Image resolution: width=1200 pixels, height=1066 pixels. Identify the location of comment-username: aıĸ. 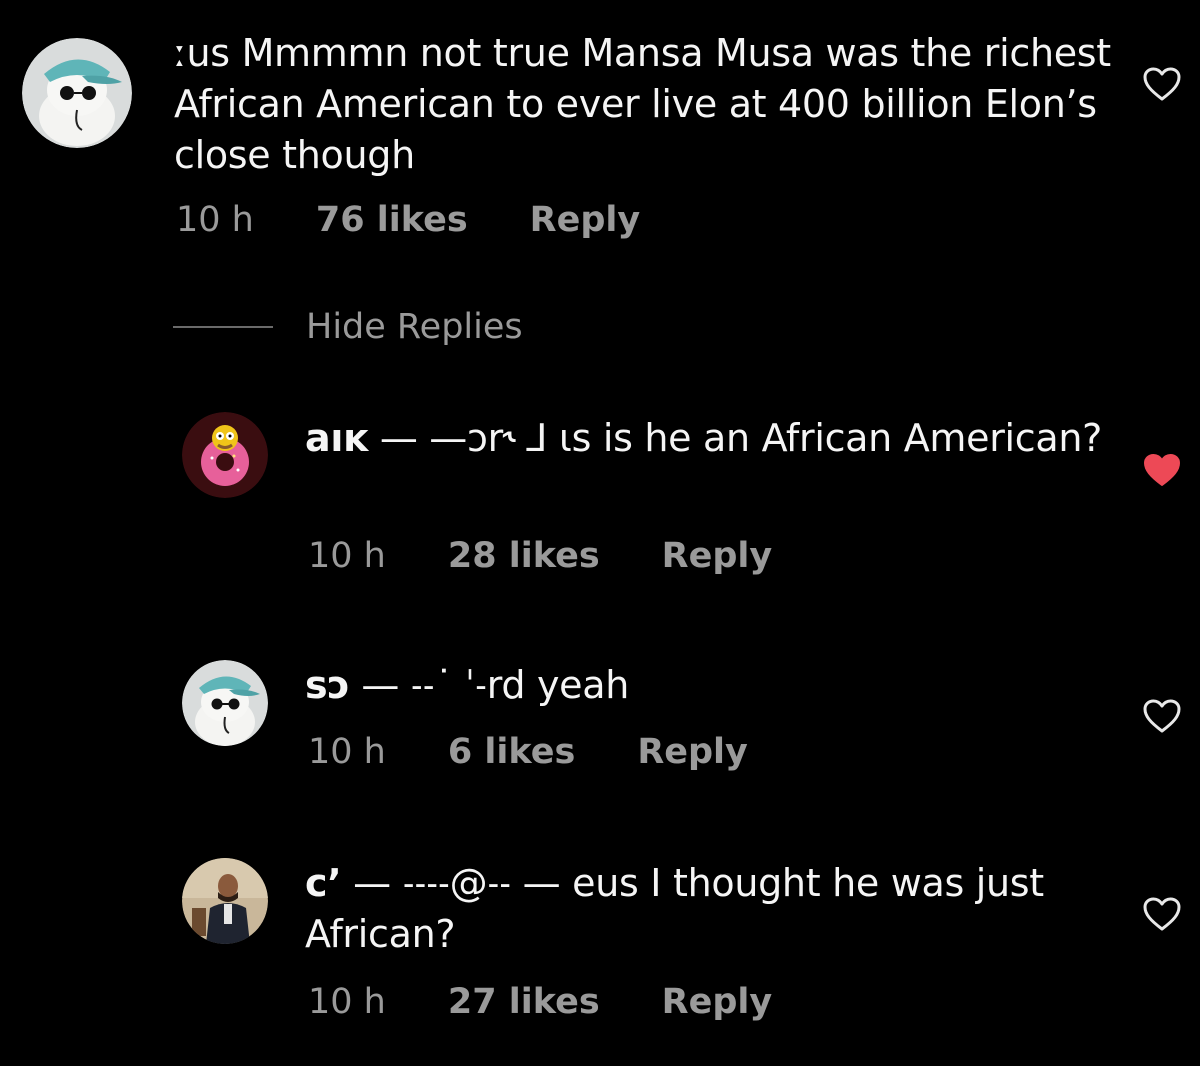
(336, 438).